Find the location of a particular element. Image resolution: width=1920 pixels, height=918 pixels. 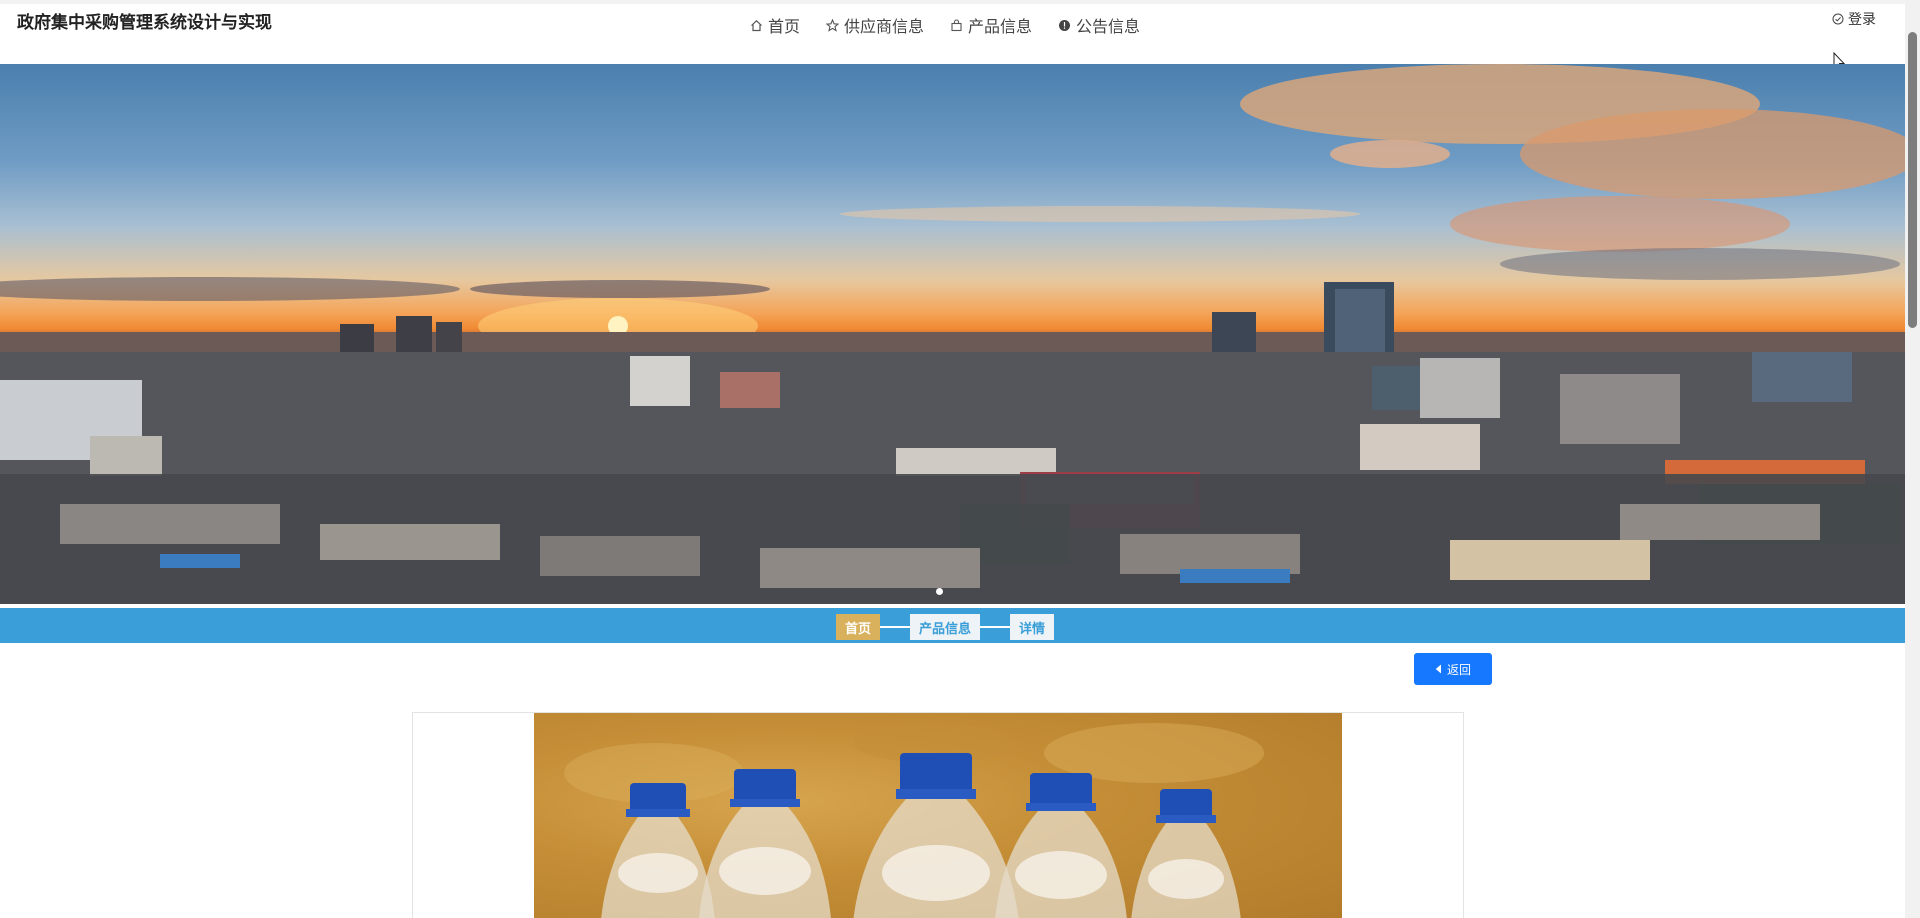

nav-label: 产品信息 is located at coordinates (1000, 26).